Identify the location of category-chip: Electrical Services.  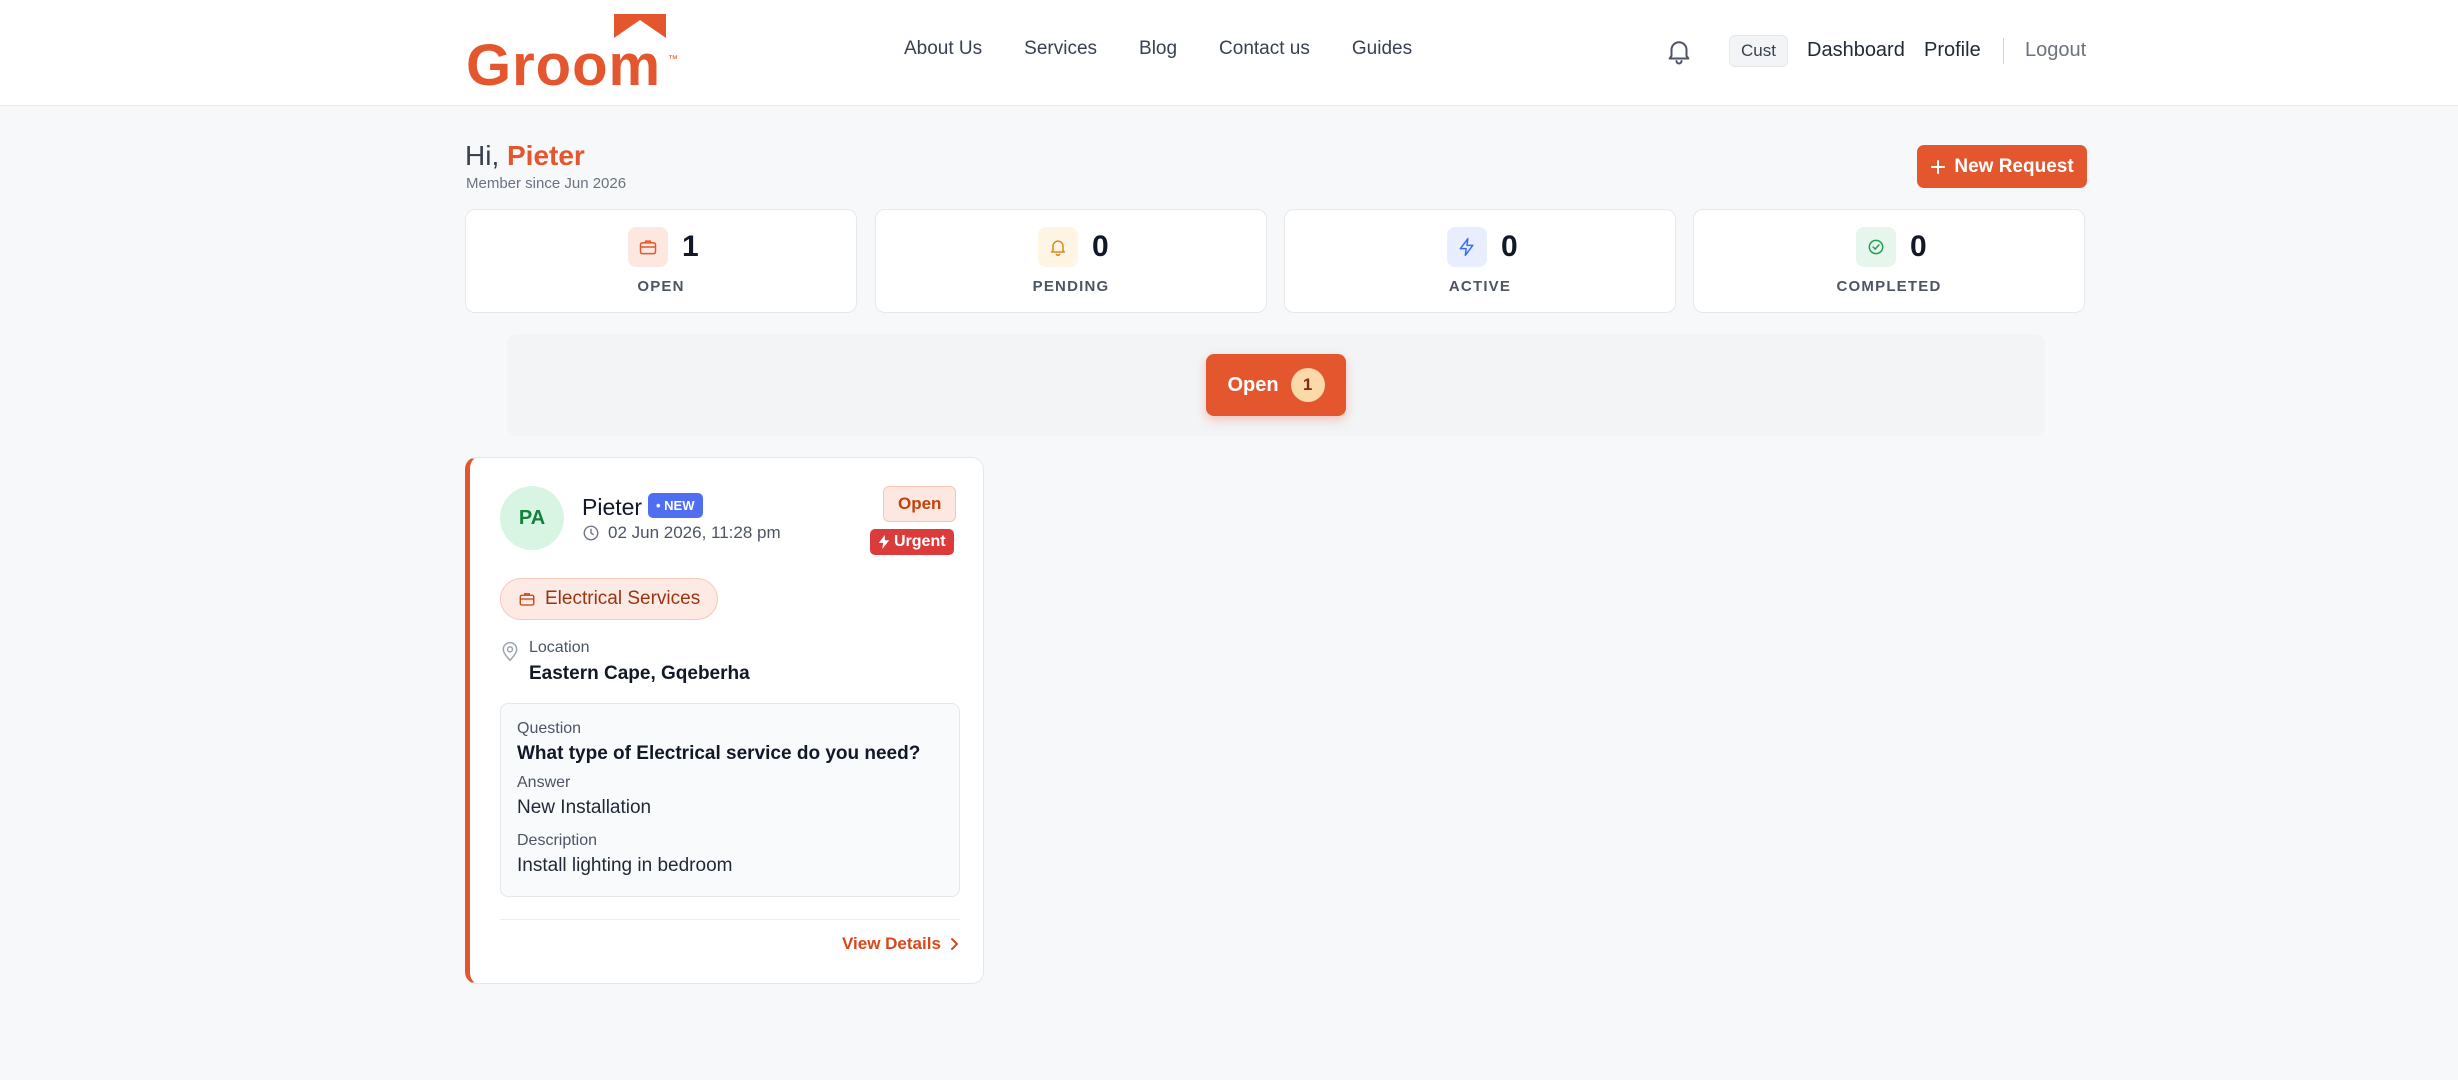
(609, 599).